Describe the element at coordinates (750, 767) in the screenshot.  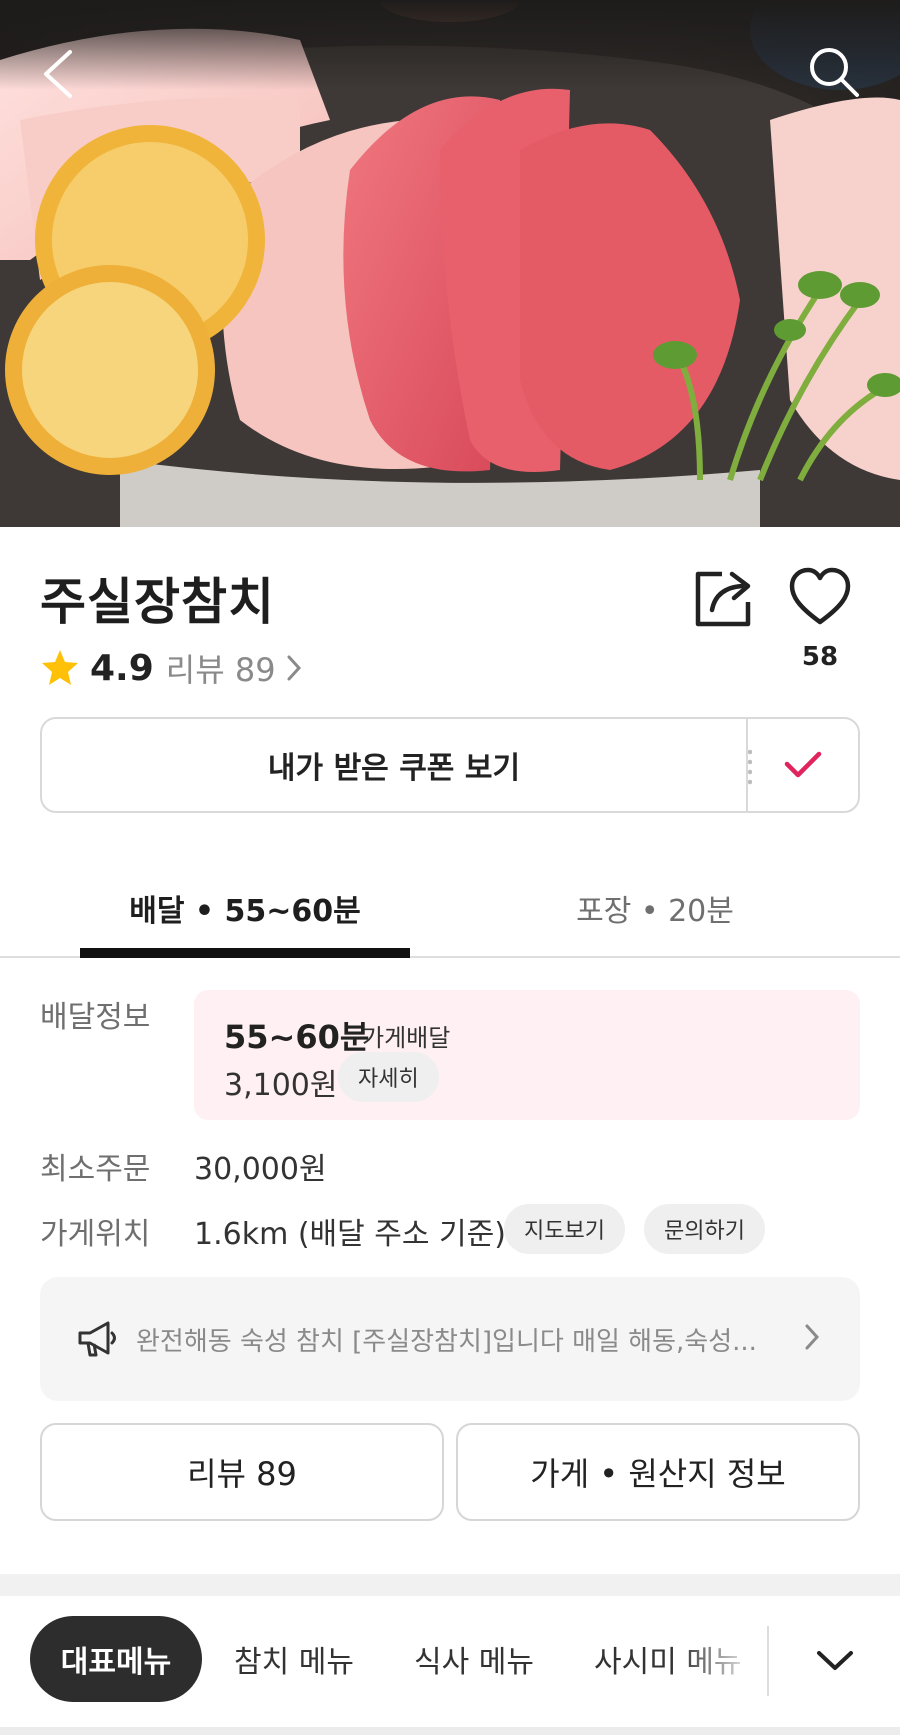
I see `coupon-divider-dots` at that location.